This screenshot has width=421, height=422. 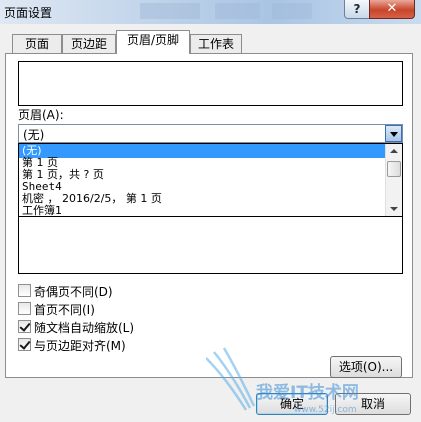 I want to click on close-icon: ✕, so click(x=392, y=8).